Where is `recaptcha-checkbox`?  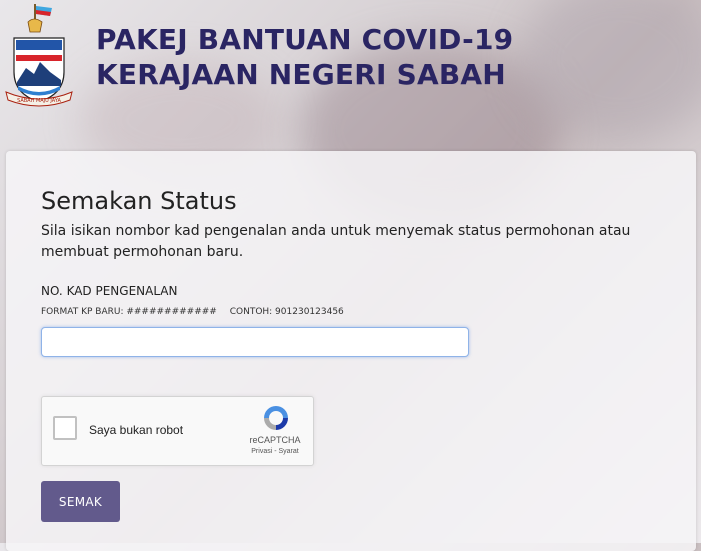 recaptcha-checkbox is located at coordinates (65, 428).